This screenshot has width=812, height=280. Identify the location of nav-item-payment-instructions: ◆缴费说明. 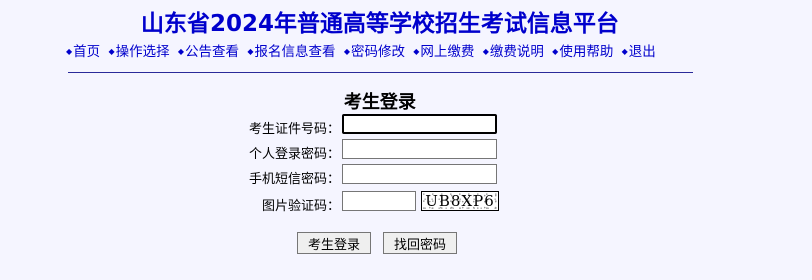
(513, 50).